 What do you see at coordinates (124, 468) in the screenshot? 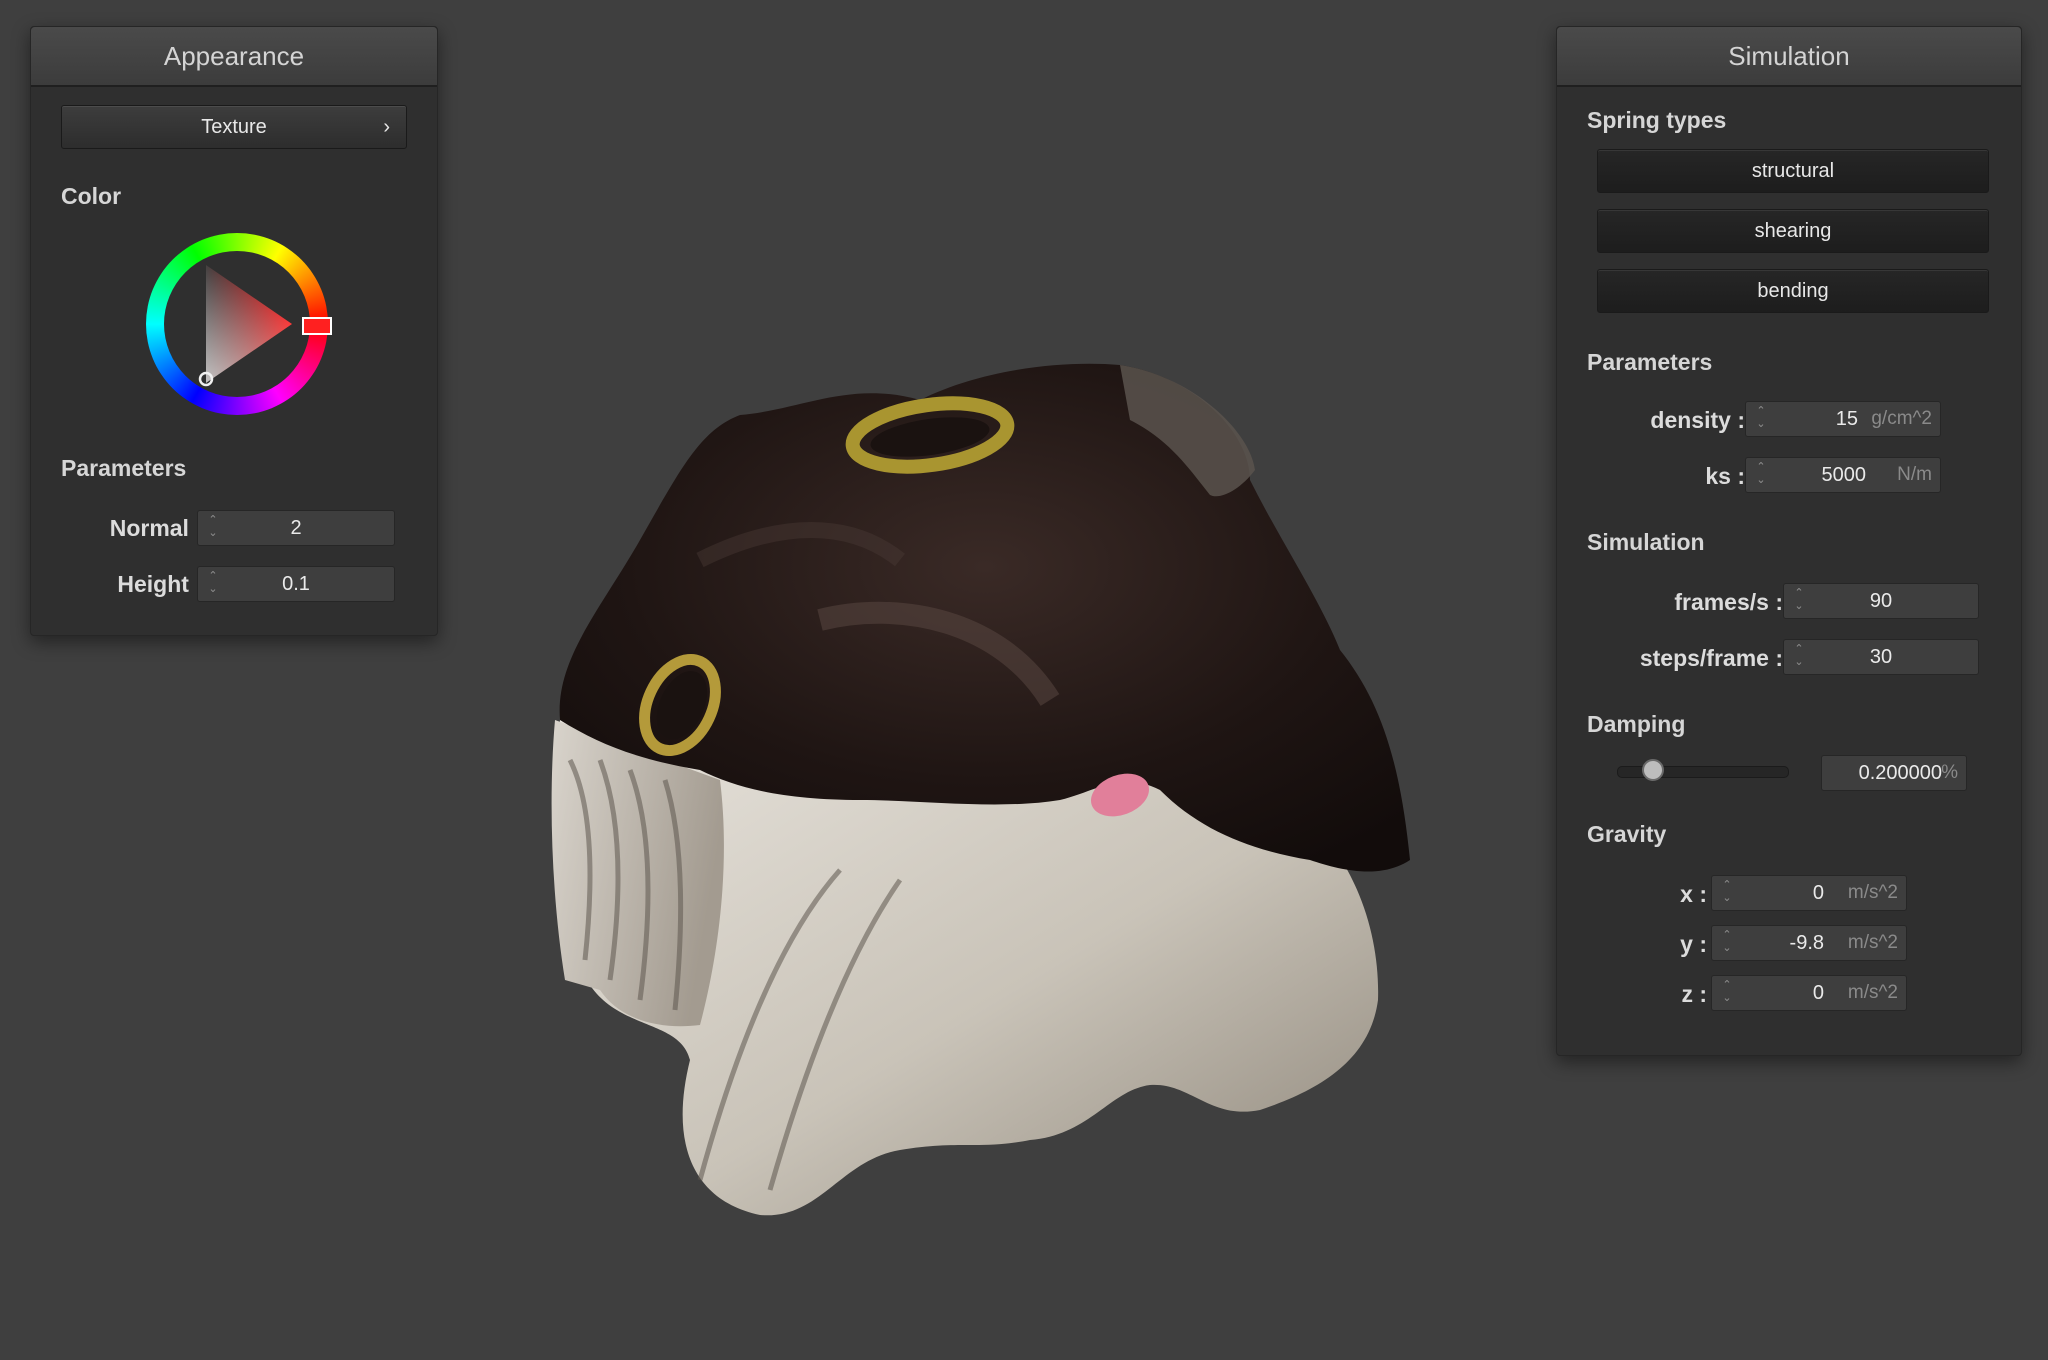
I see `parameters-label: Parameters` at bounding box center [124, 468].